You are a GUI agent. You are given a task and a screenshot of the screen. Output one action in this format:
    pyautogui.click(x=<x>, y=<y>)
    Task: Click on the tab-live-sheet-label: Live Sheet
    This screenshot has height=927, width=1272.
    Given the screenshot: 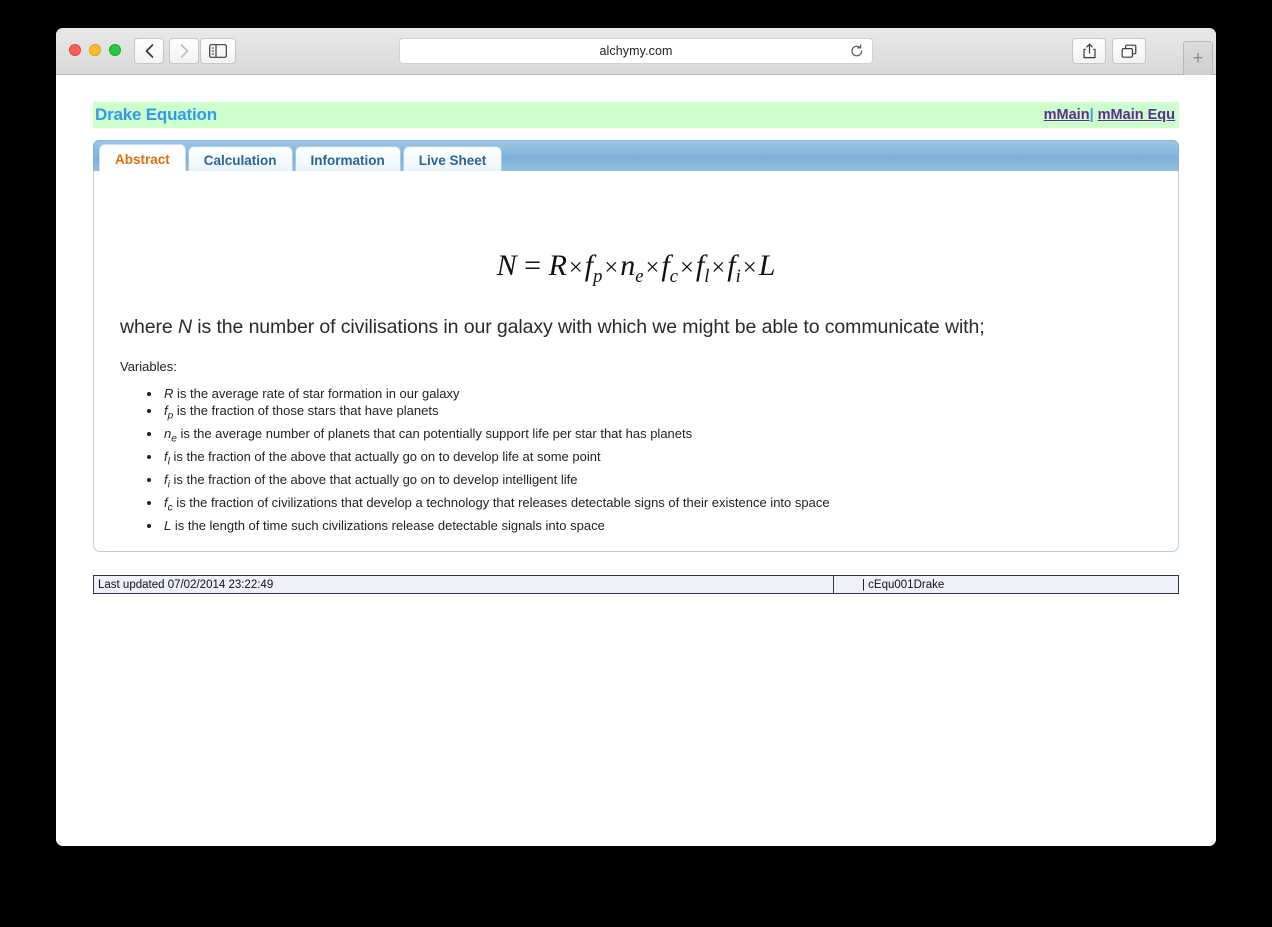 What is the action you would take?
    pyautogui.click(x=452, y=160)
    